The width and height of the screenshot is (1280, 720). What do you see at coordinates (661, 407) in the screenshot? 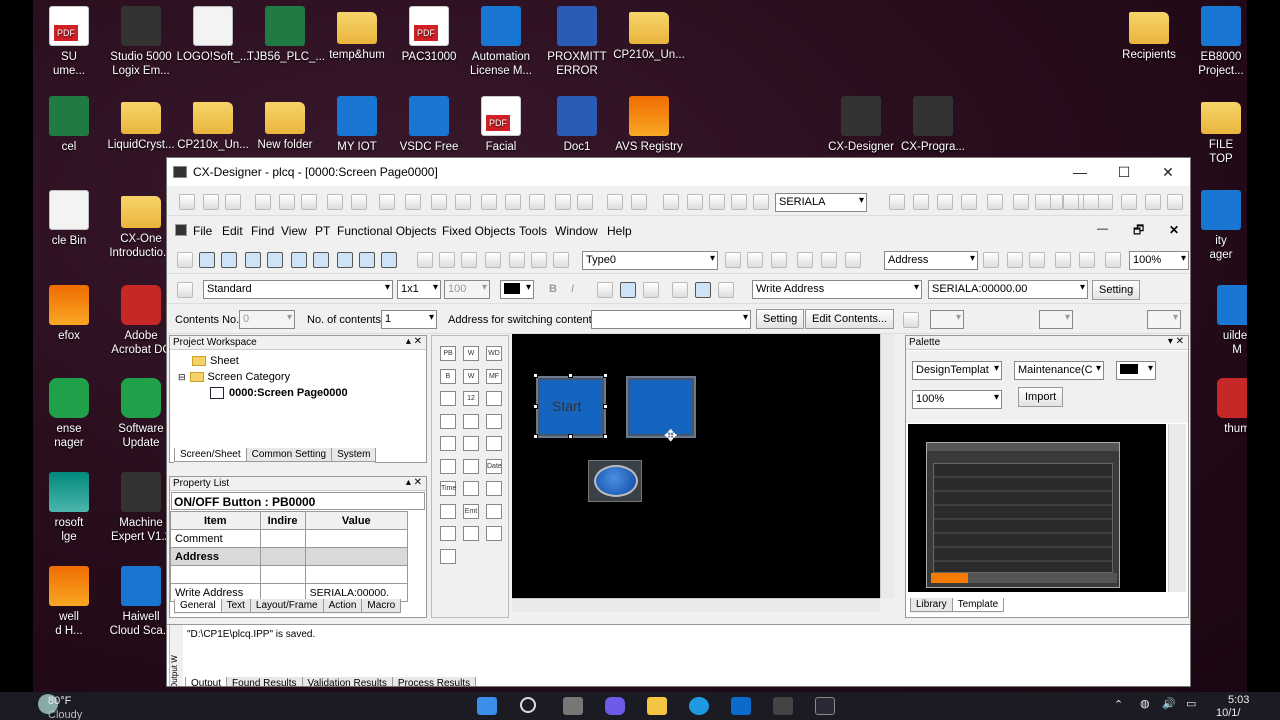
I see `onoff-button` at bounding box center [661, 407].